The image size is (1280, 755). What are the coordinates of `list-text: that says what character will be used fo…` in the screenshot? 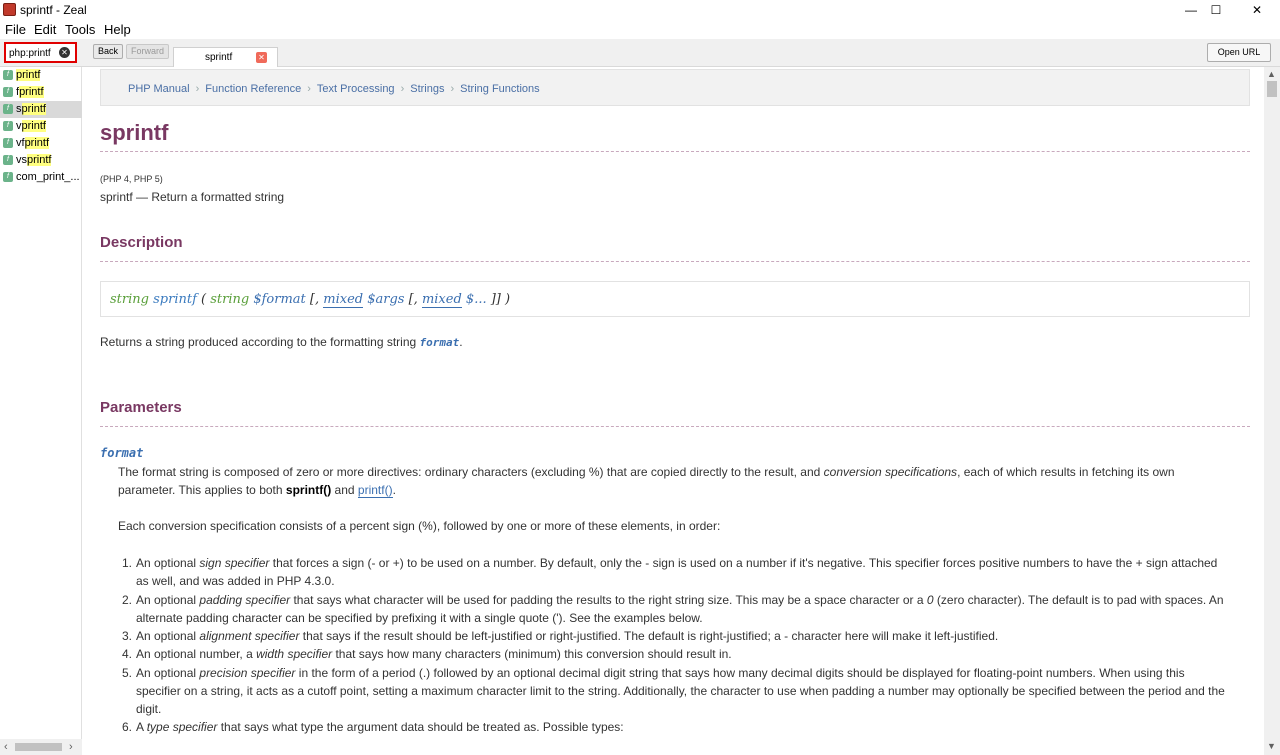 It's located at (608, 600).